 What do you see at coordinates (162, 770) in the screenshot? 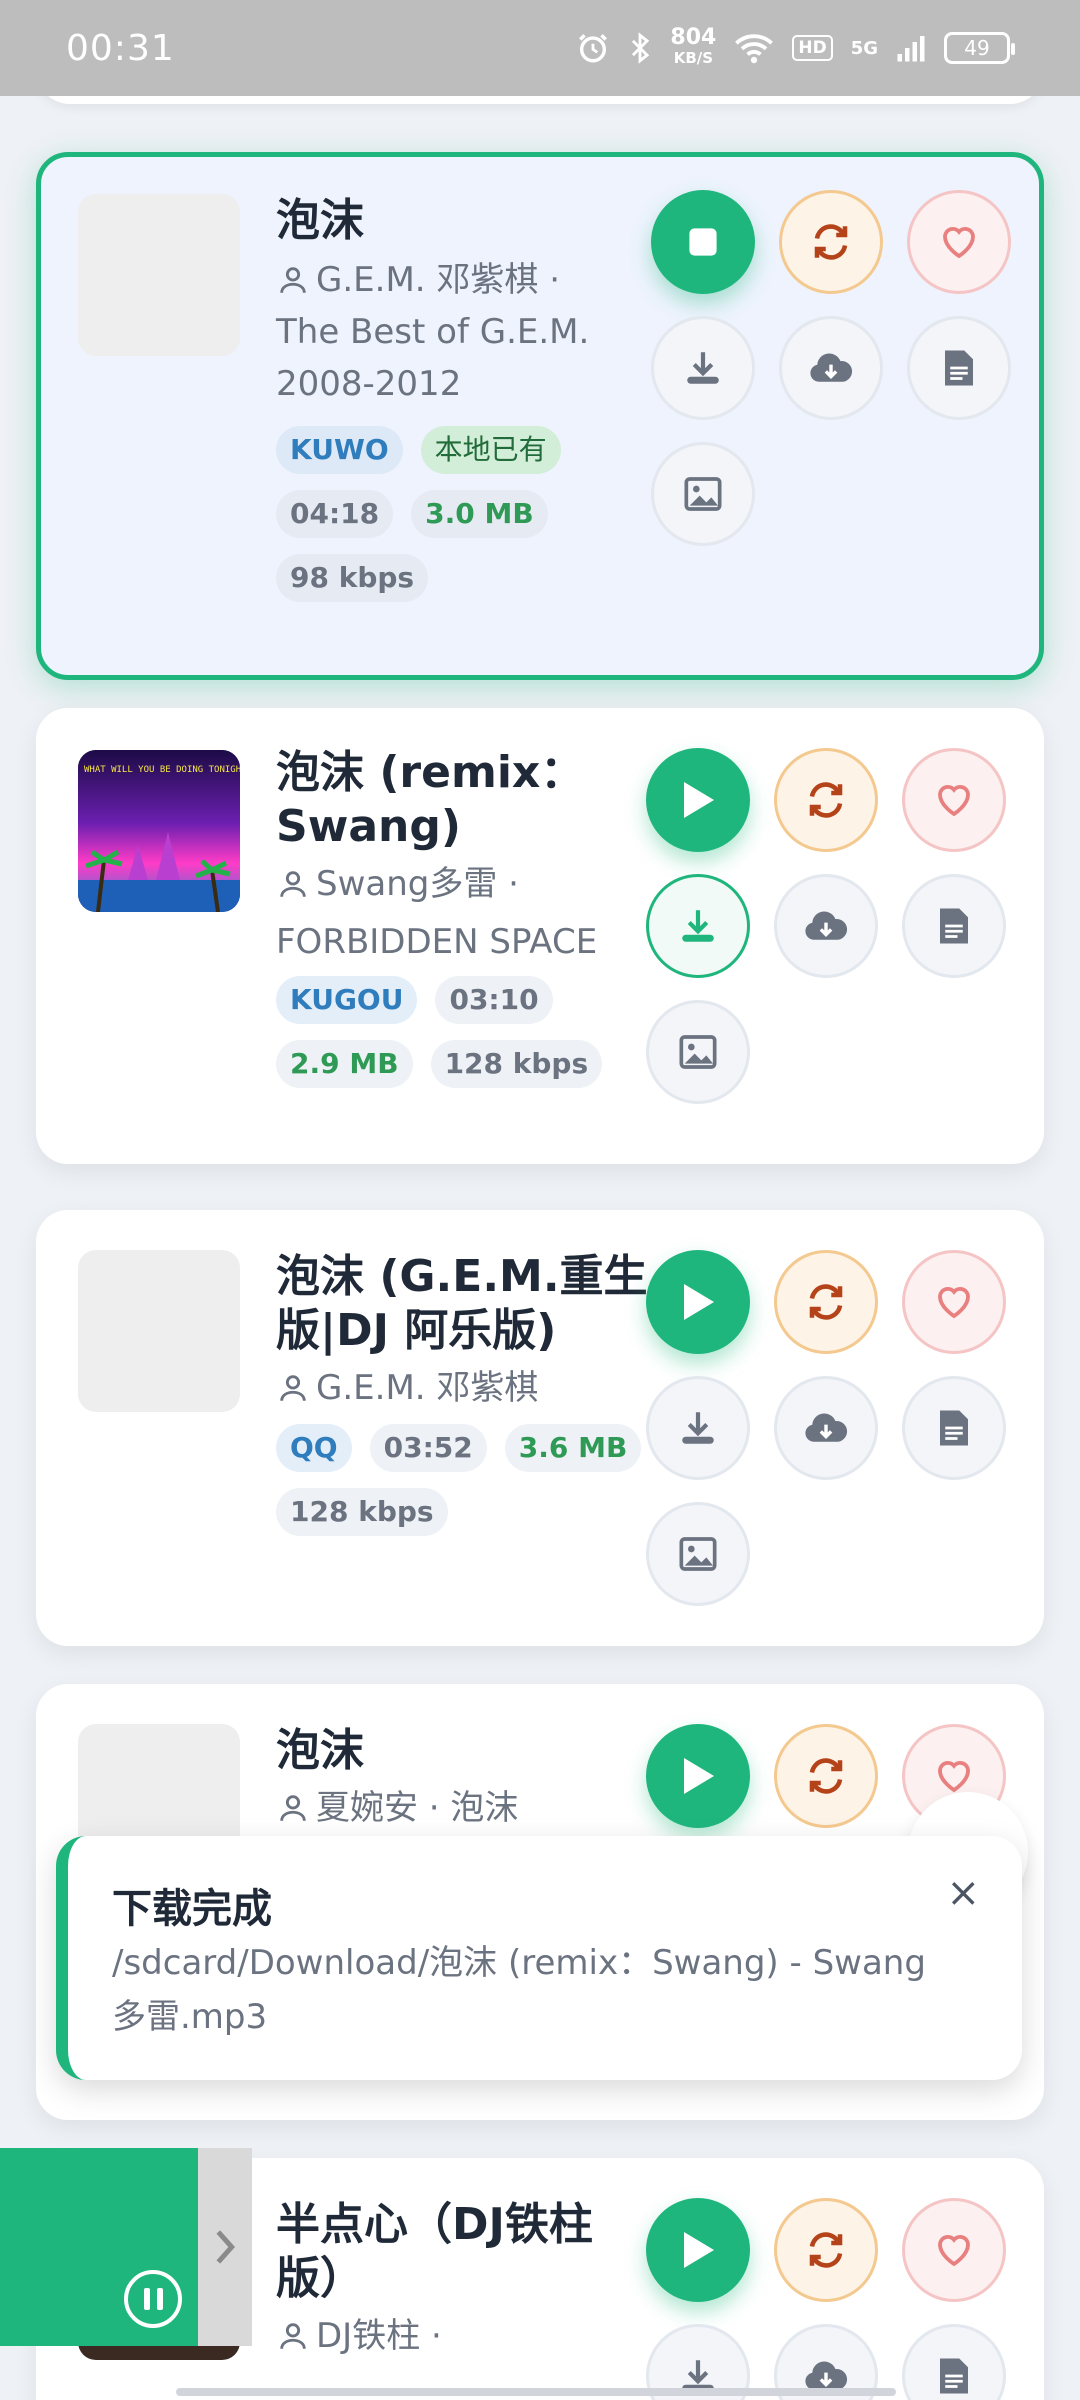
I see `album-art-text: WHAT WILL YOU BE DOING TONIGHT ?` at bounding box center [162, 770].